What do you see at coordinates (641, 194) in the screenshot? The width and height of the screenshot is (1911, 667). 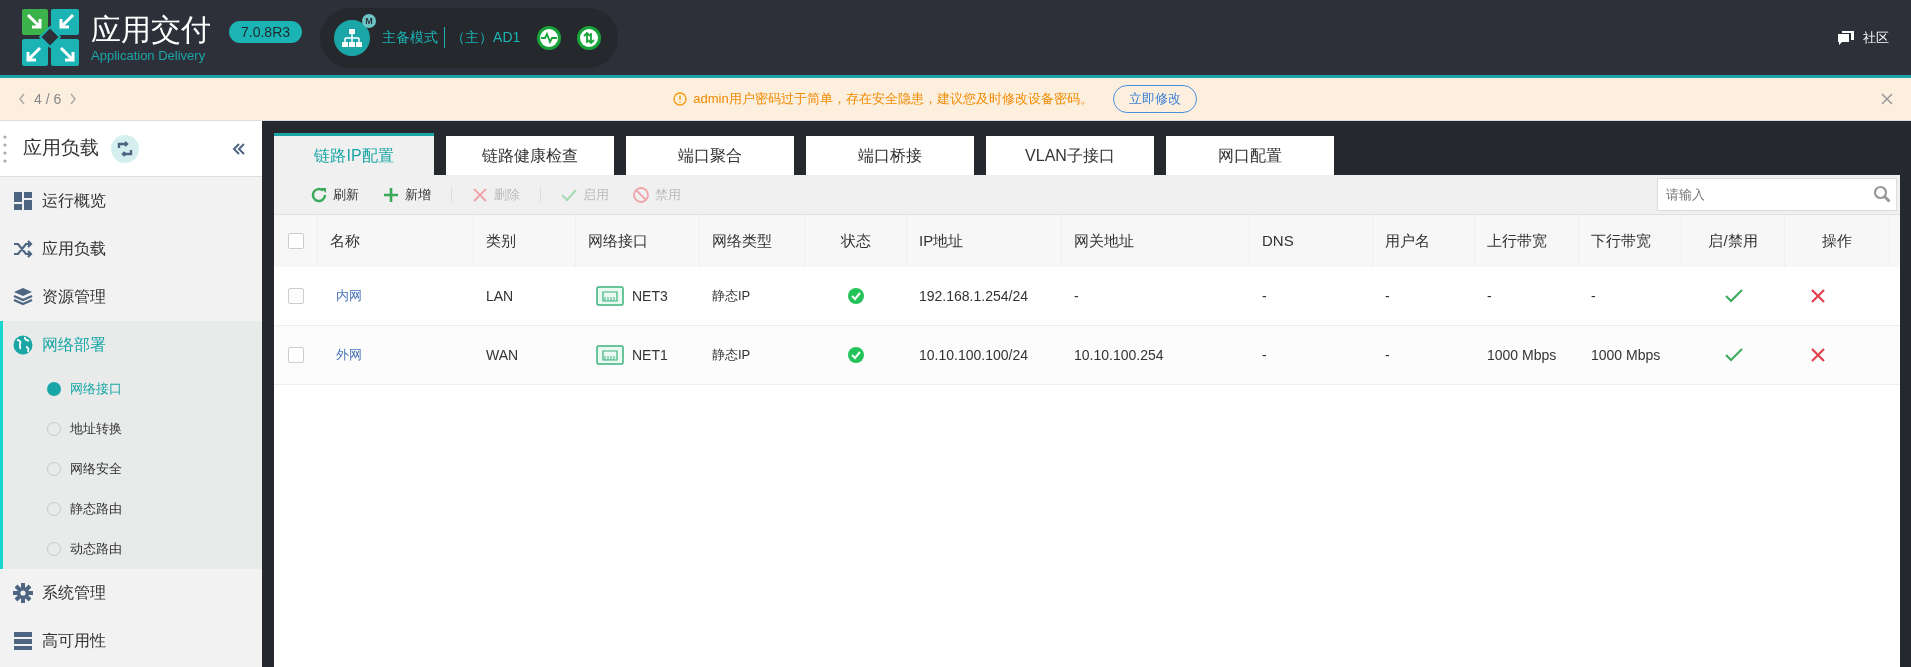 I see `prohibit-icon` at bounding box center [641, 194].